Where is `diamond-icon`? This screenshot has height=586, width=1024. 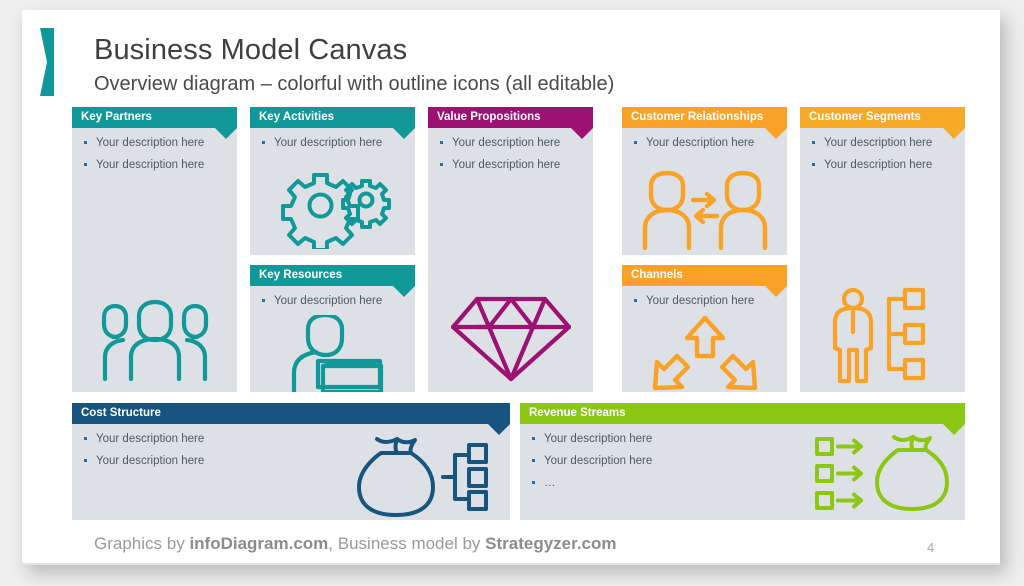 diamond-icon is located at coordinates (510, 339).